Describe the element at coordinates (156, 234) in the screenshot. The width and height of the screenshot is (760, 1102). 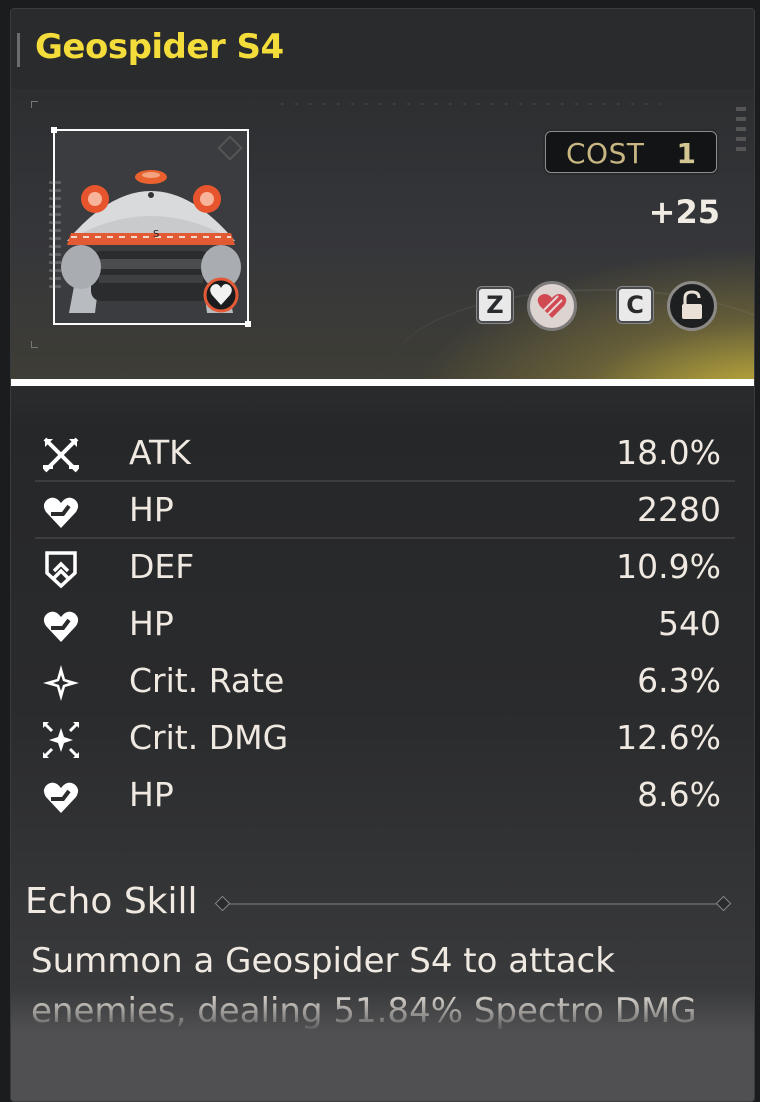
I see `svg-text: S` at that location.